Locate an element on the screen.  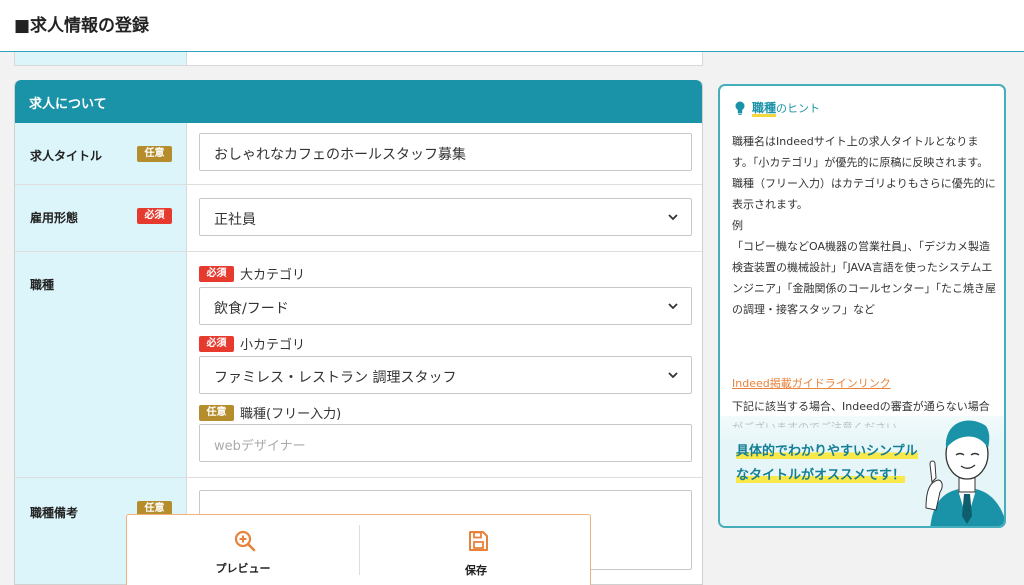
major-category-select: 飲食/フード is located at coordinates (445, 306).